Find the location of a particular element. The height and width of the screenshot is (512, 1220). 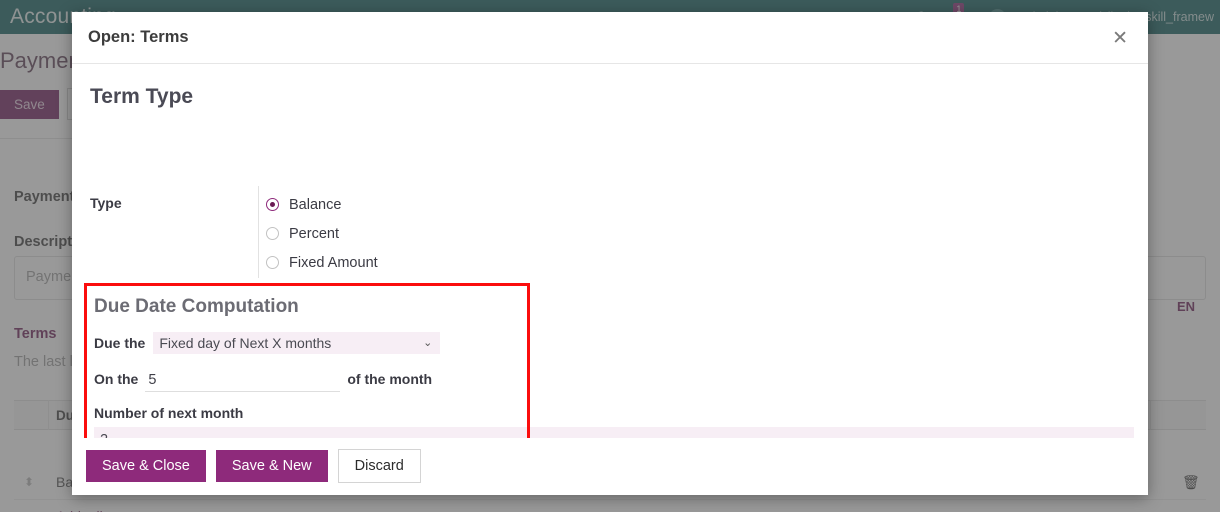

radio-fixed-amount-label: Fixed Amount is located at coordinates (333, 262).